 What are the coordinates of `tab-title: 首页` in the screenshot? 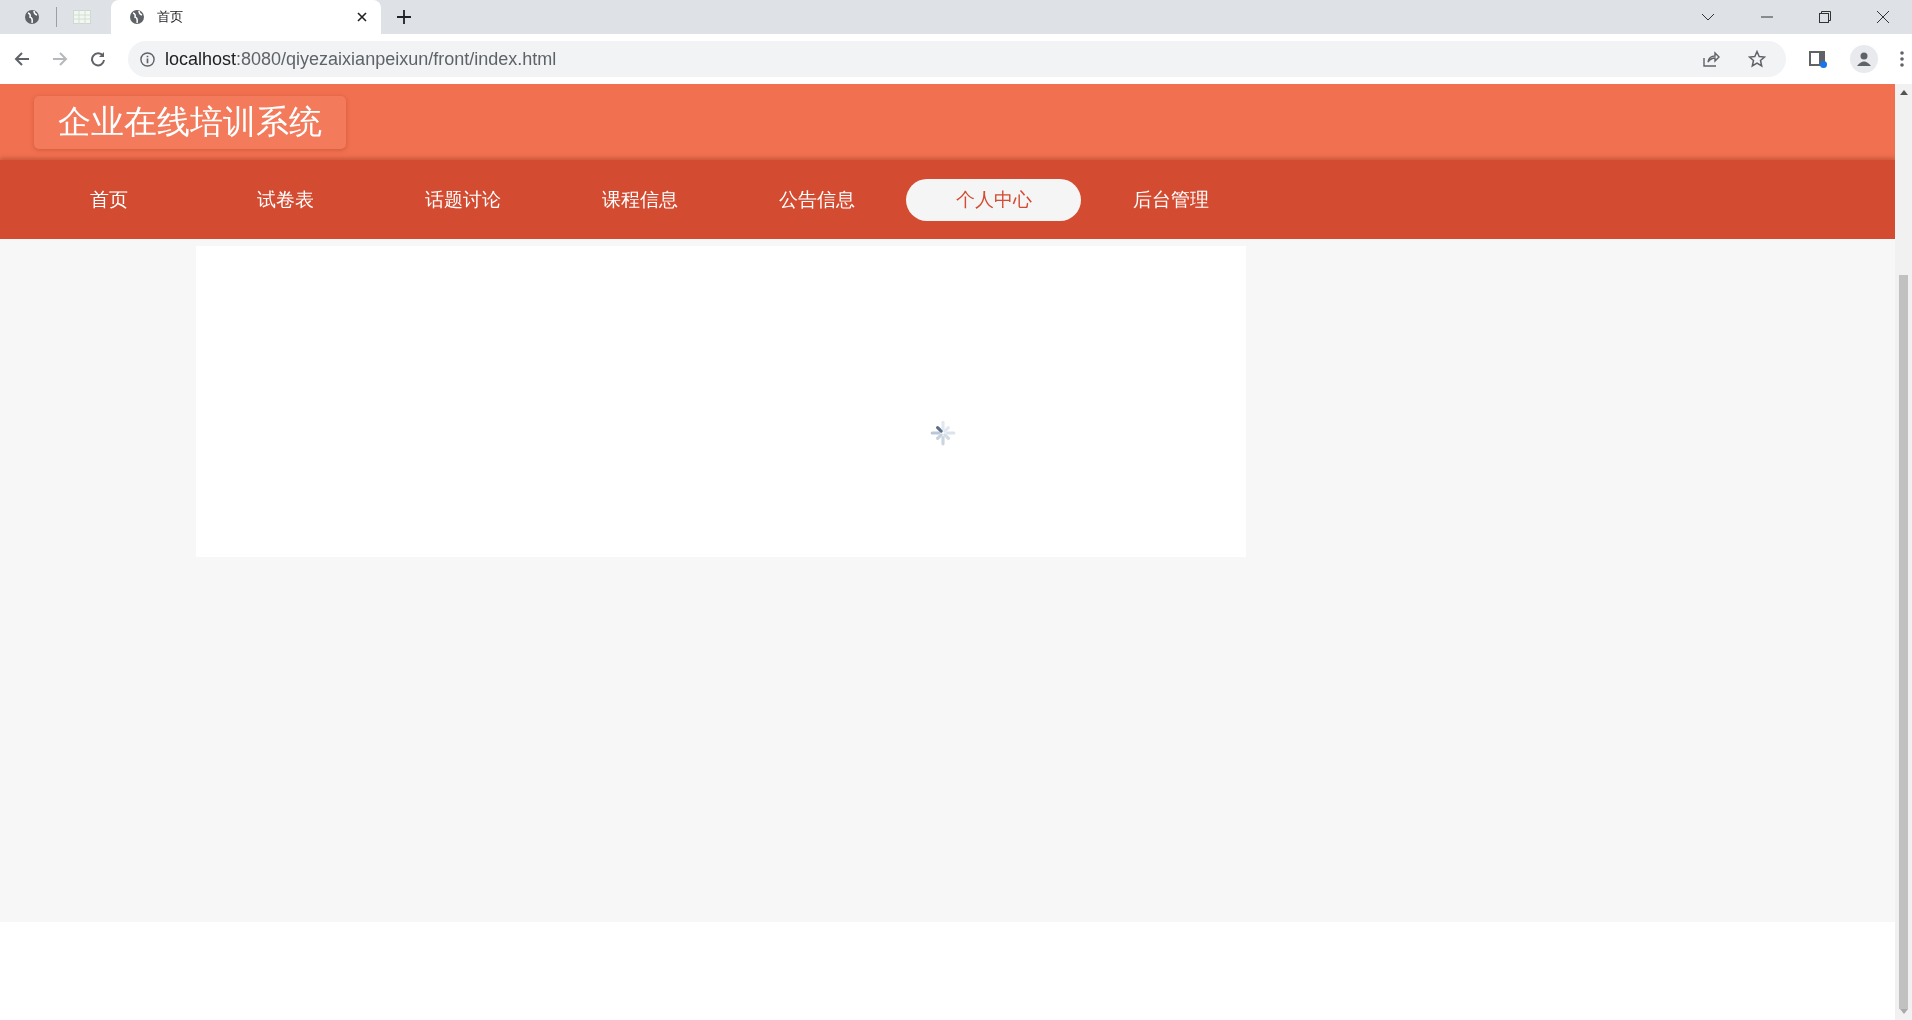 It's located at (170, 17).